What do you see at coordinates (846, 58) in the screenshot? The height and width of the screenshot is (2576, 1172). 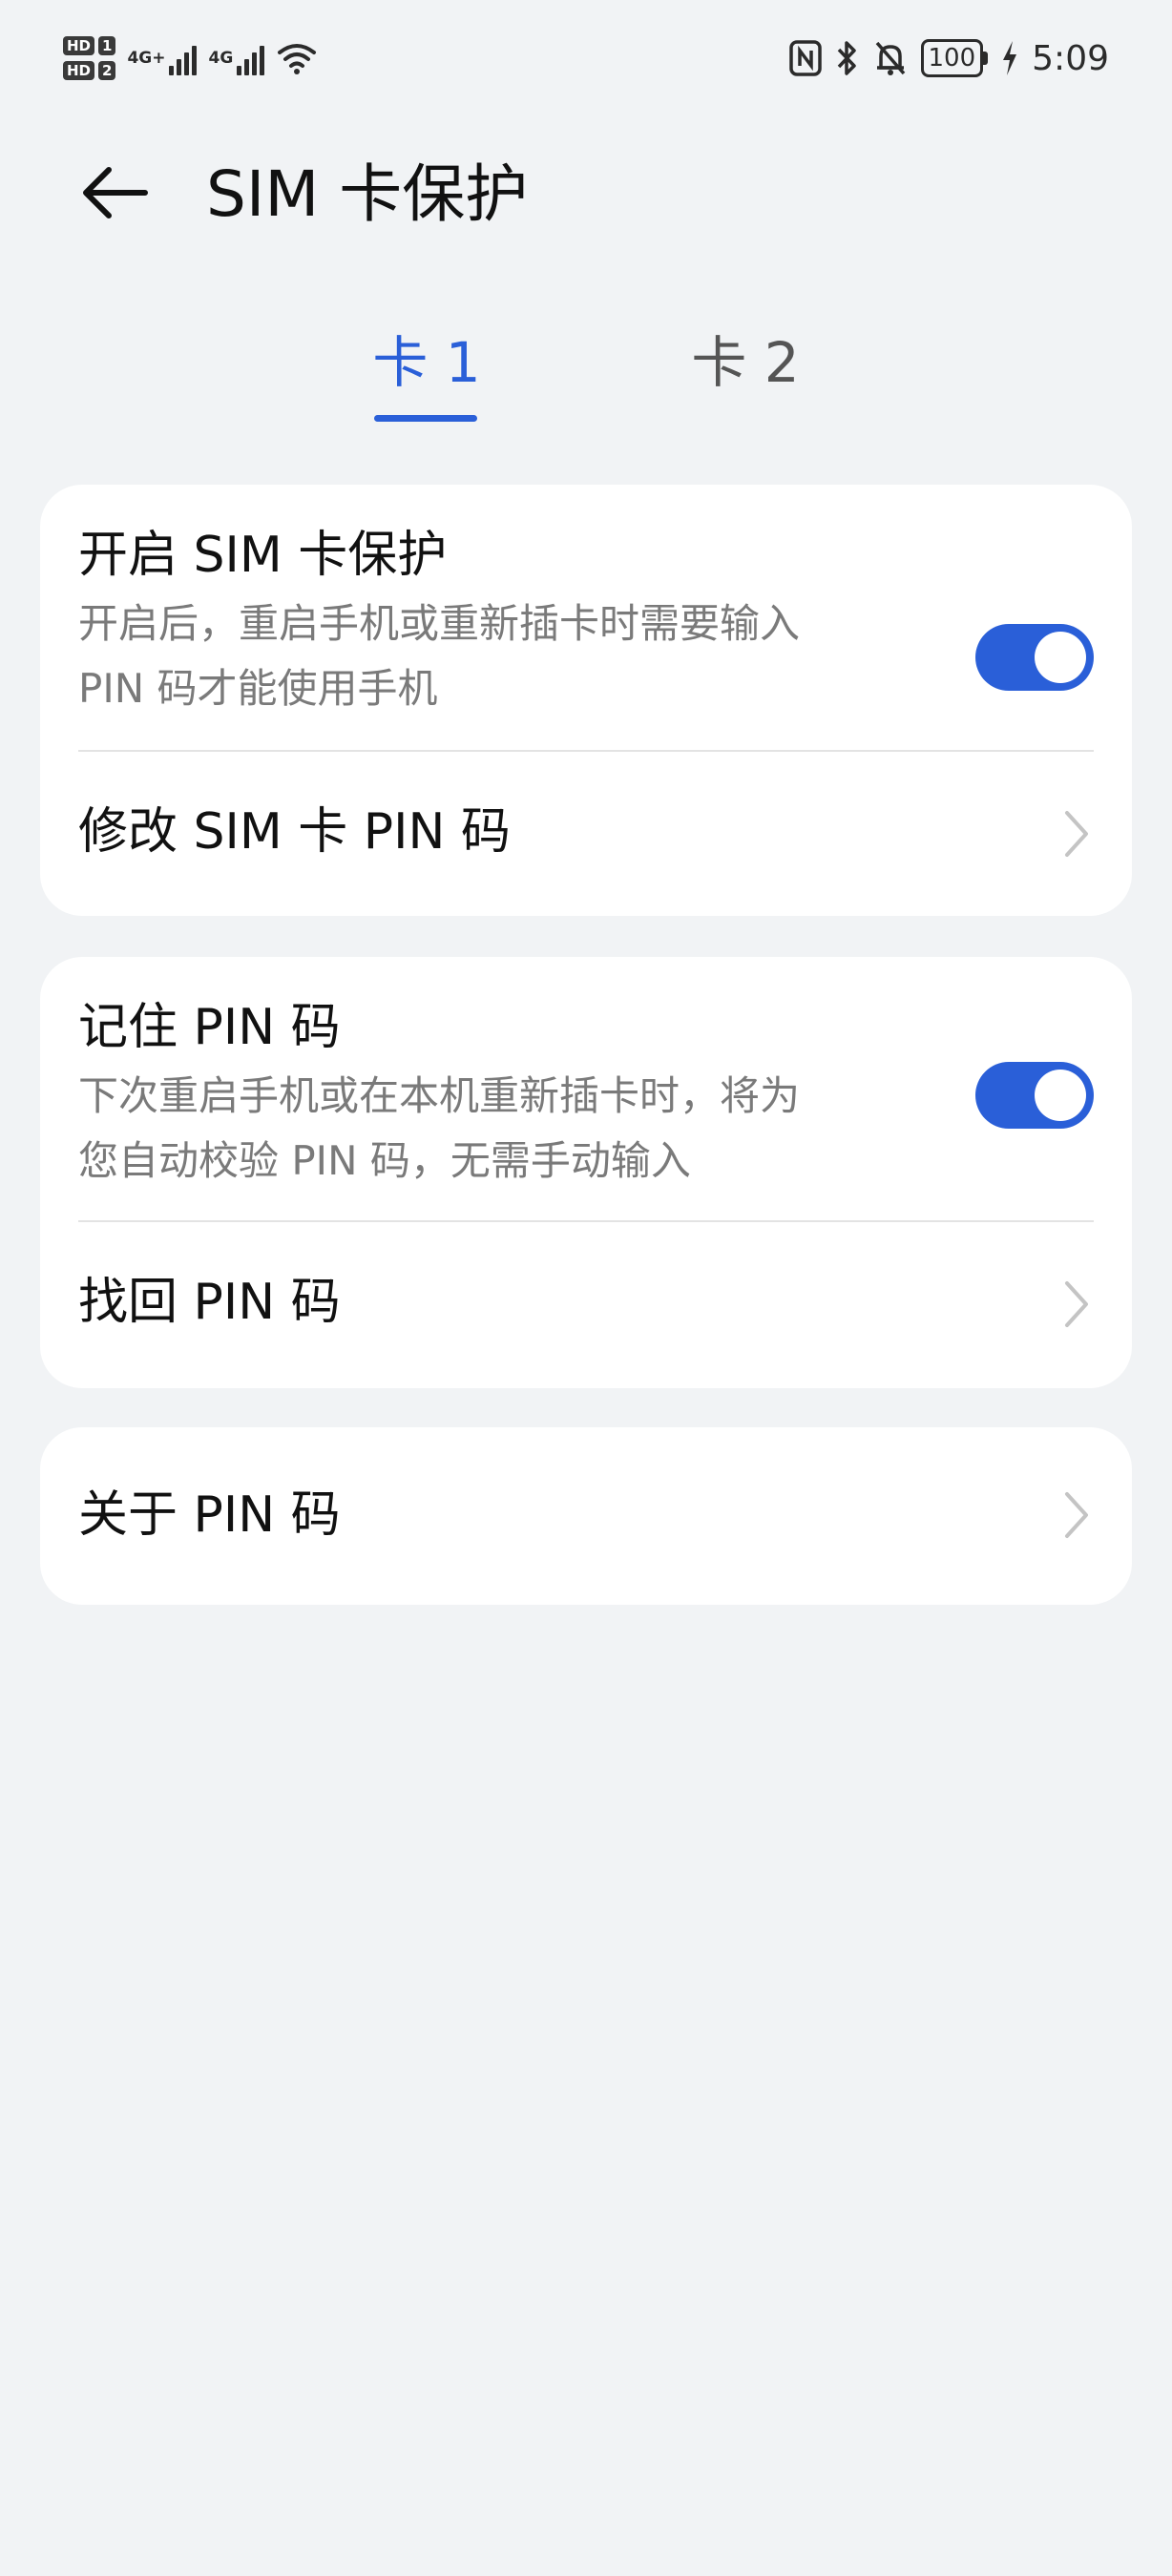 I see `bluetooth-icon` at bounding box center [846, 58].